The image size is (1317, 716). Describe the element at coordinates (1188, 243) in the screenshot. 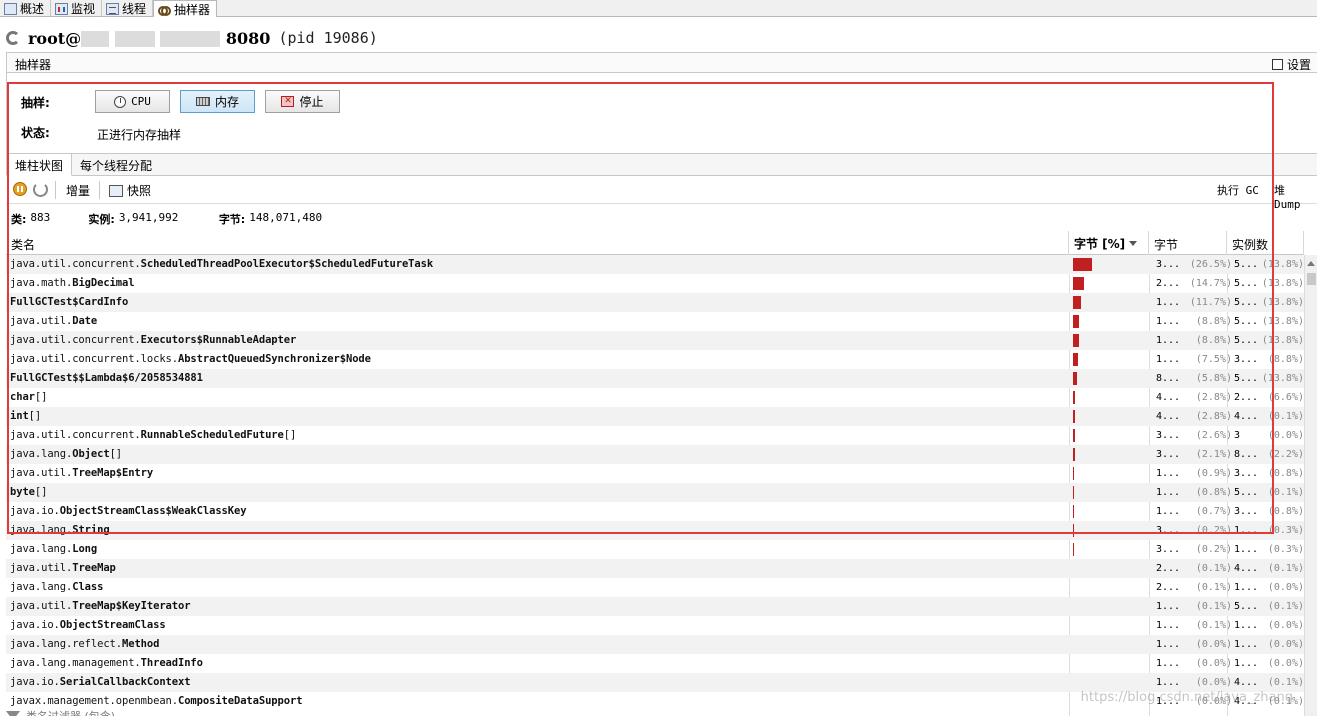

I see `column-bytes: 字节` at that location.